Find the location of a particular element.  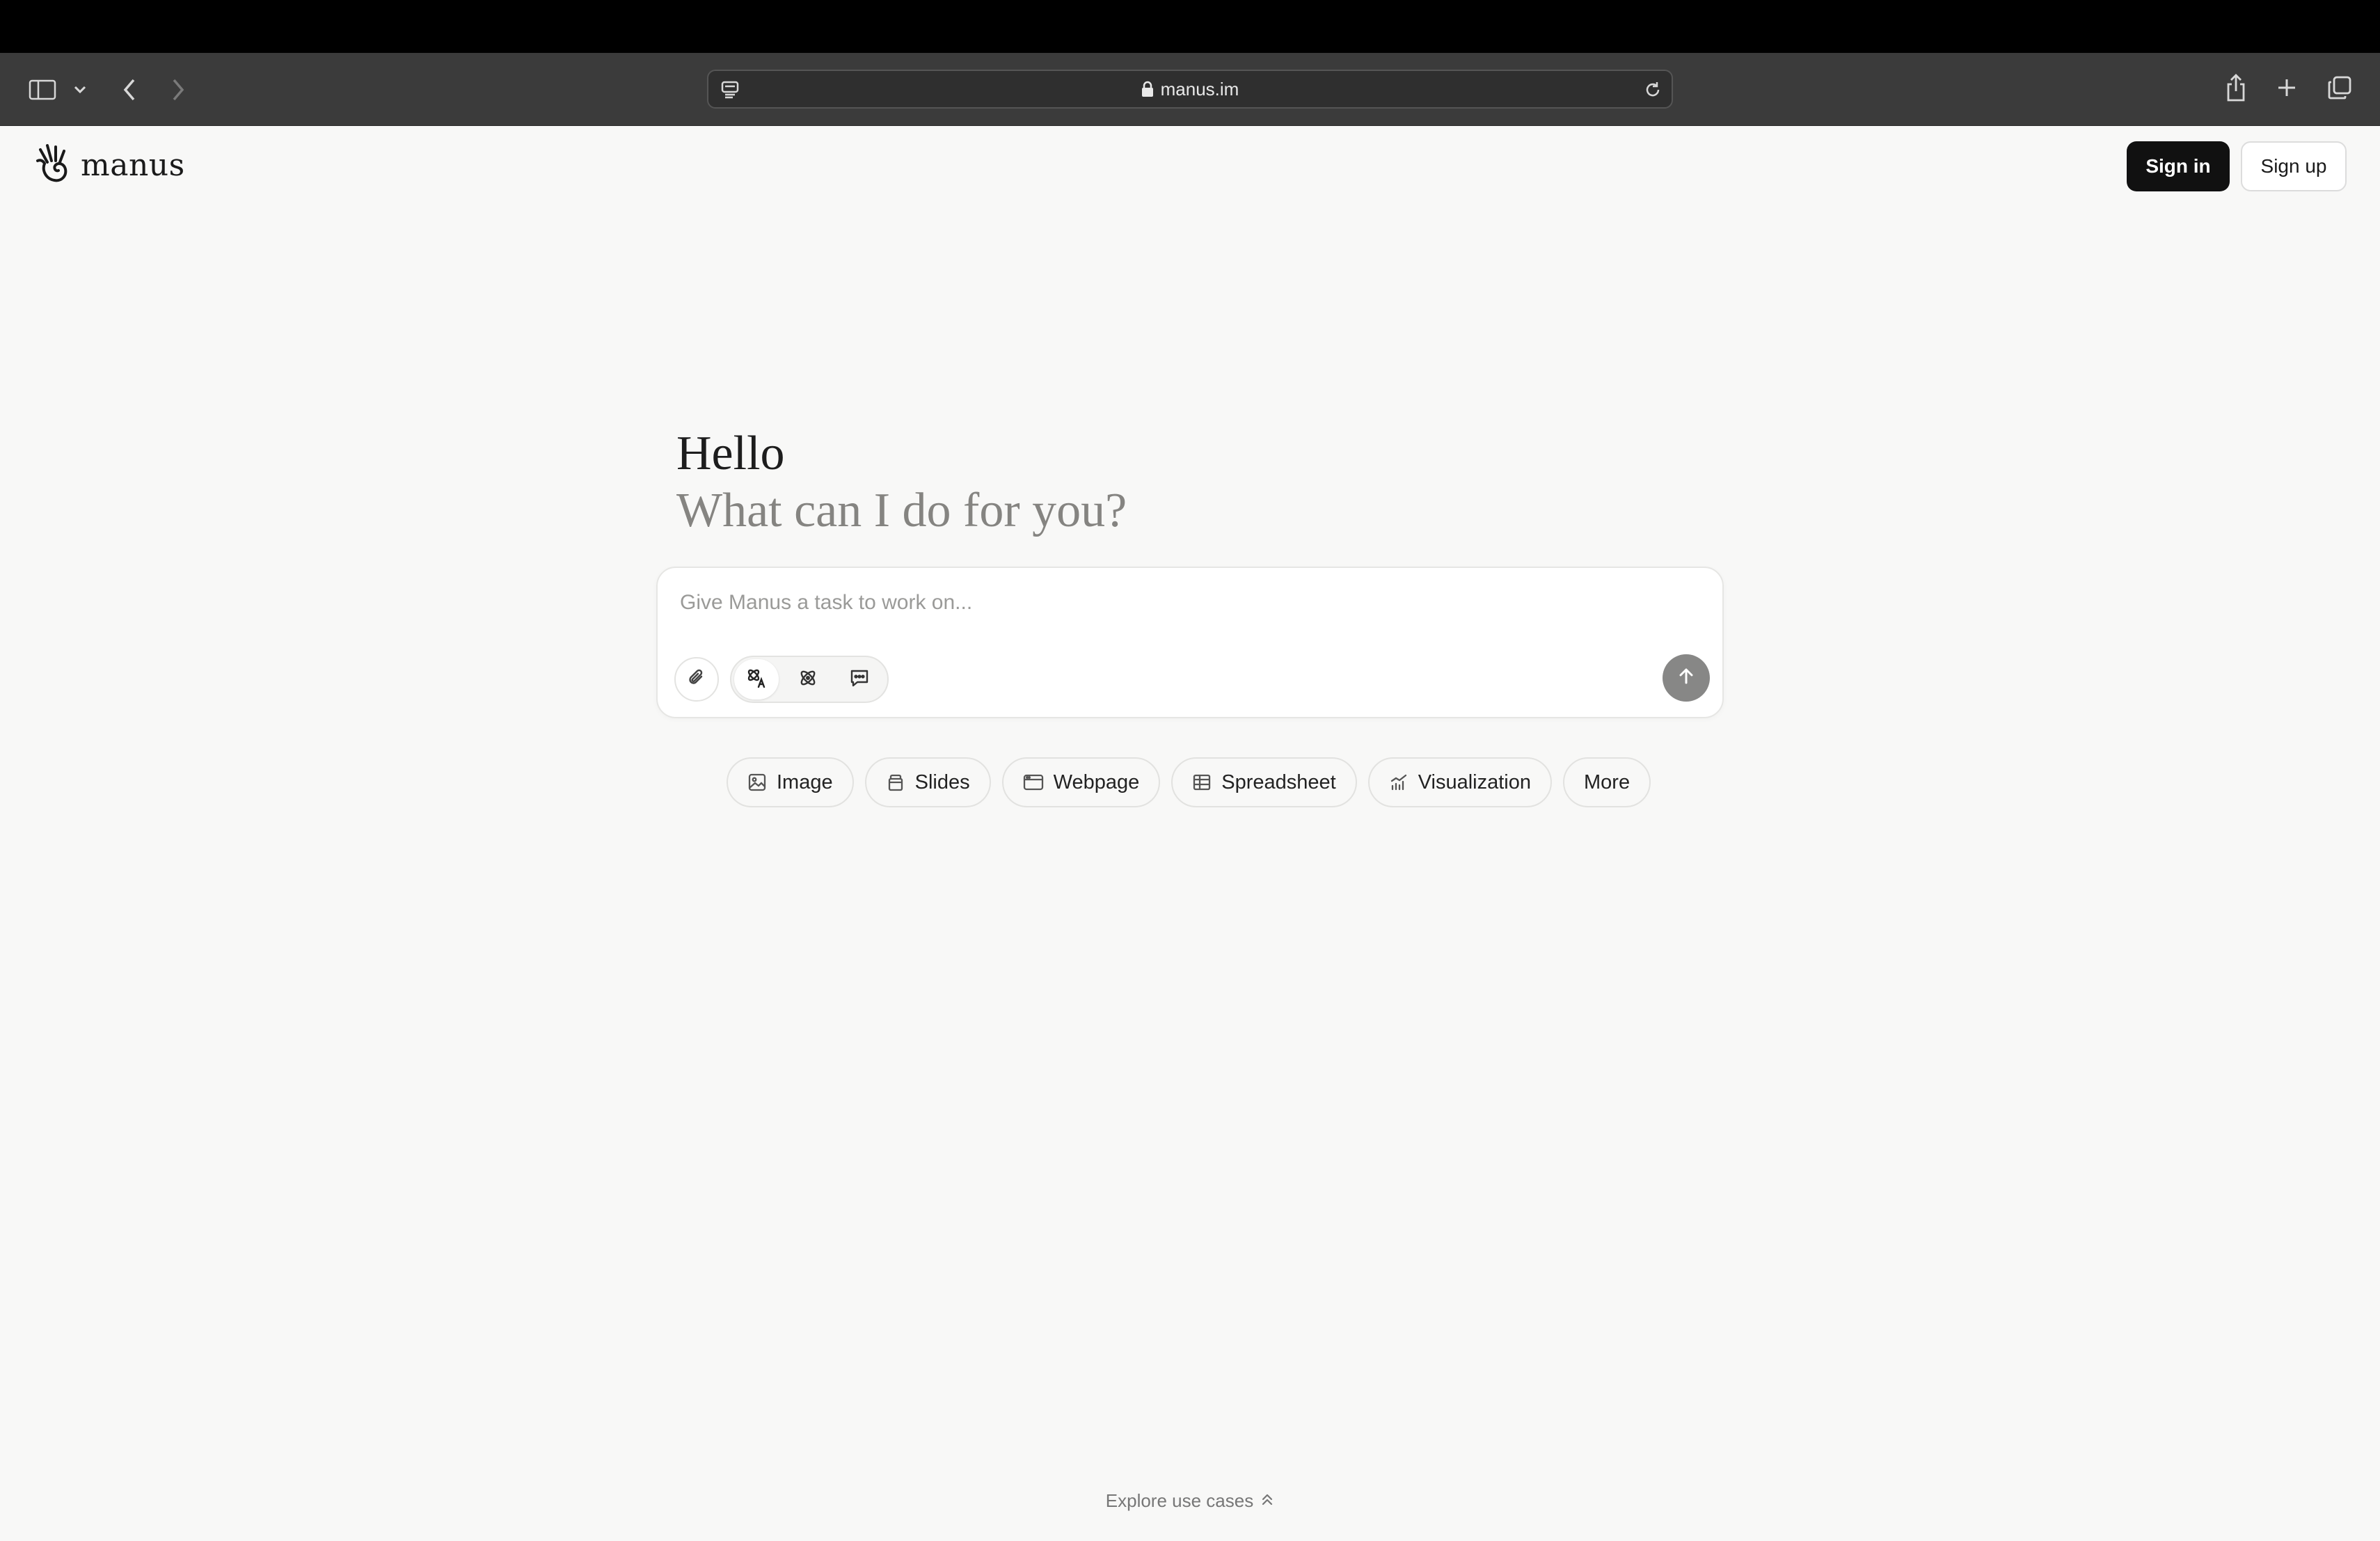

chip-label: Visualization is located at coordinates (1474, 781).